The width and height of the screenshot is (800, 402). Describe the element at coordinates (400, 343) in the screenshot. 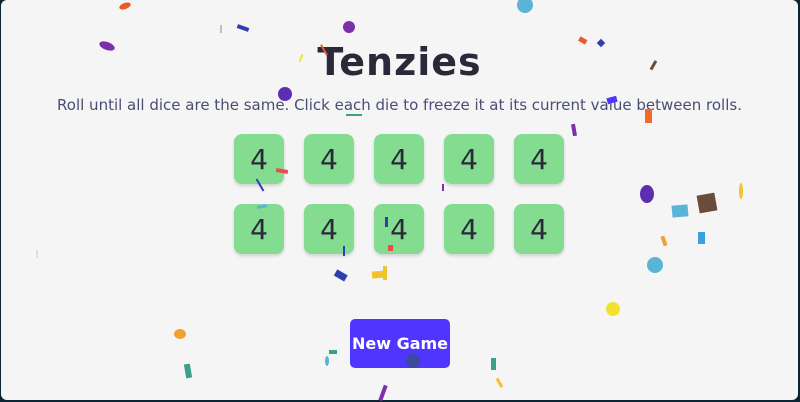

I see `new-game-button: New Game` at that location.